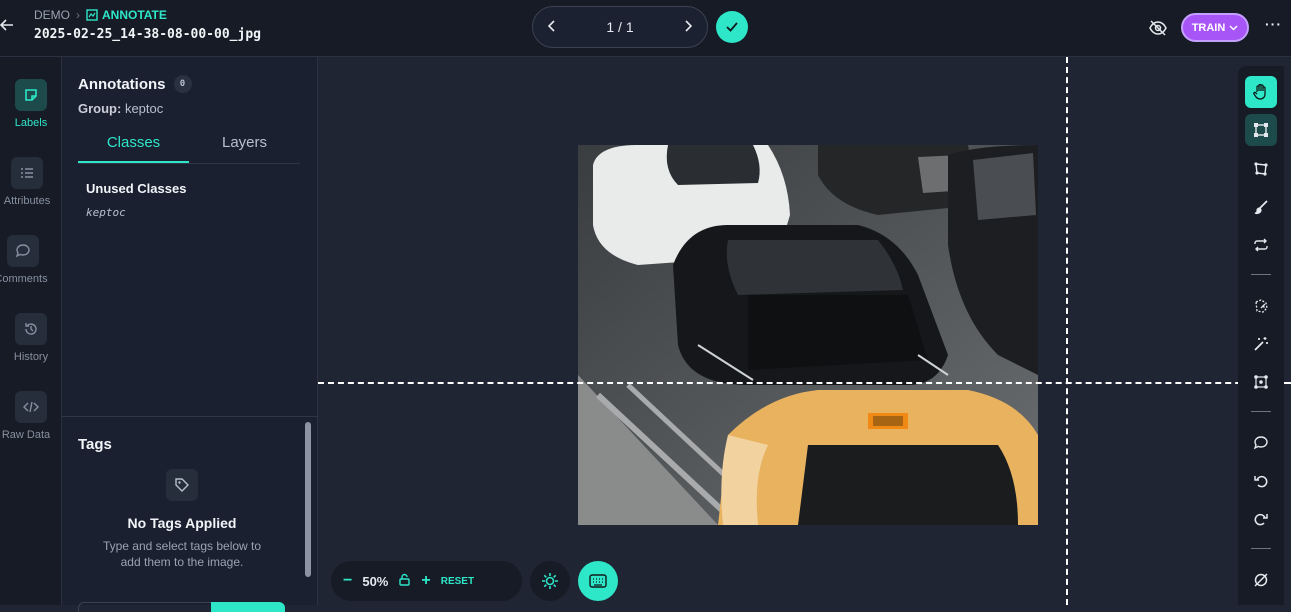 The width and height of the screenshot is (1291, 612). Describe the element at coordinates (78, 15) in the screenshot. I see `chevron-right-icon: ›` at that location.